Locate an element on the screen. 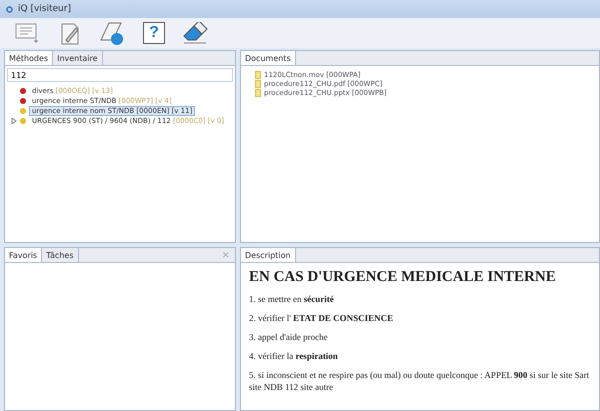  app-icon is located at coordinates (9, 9).